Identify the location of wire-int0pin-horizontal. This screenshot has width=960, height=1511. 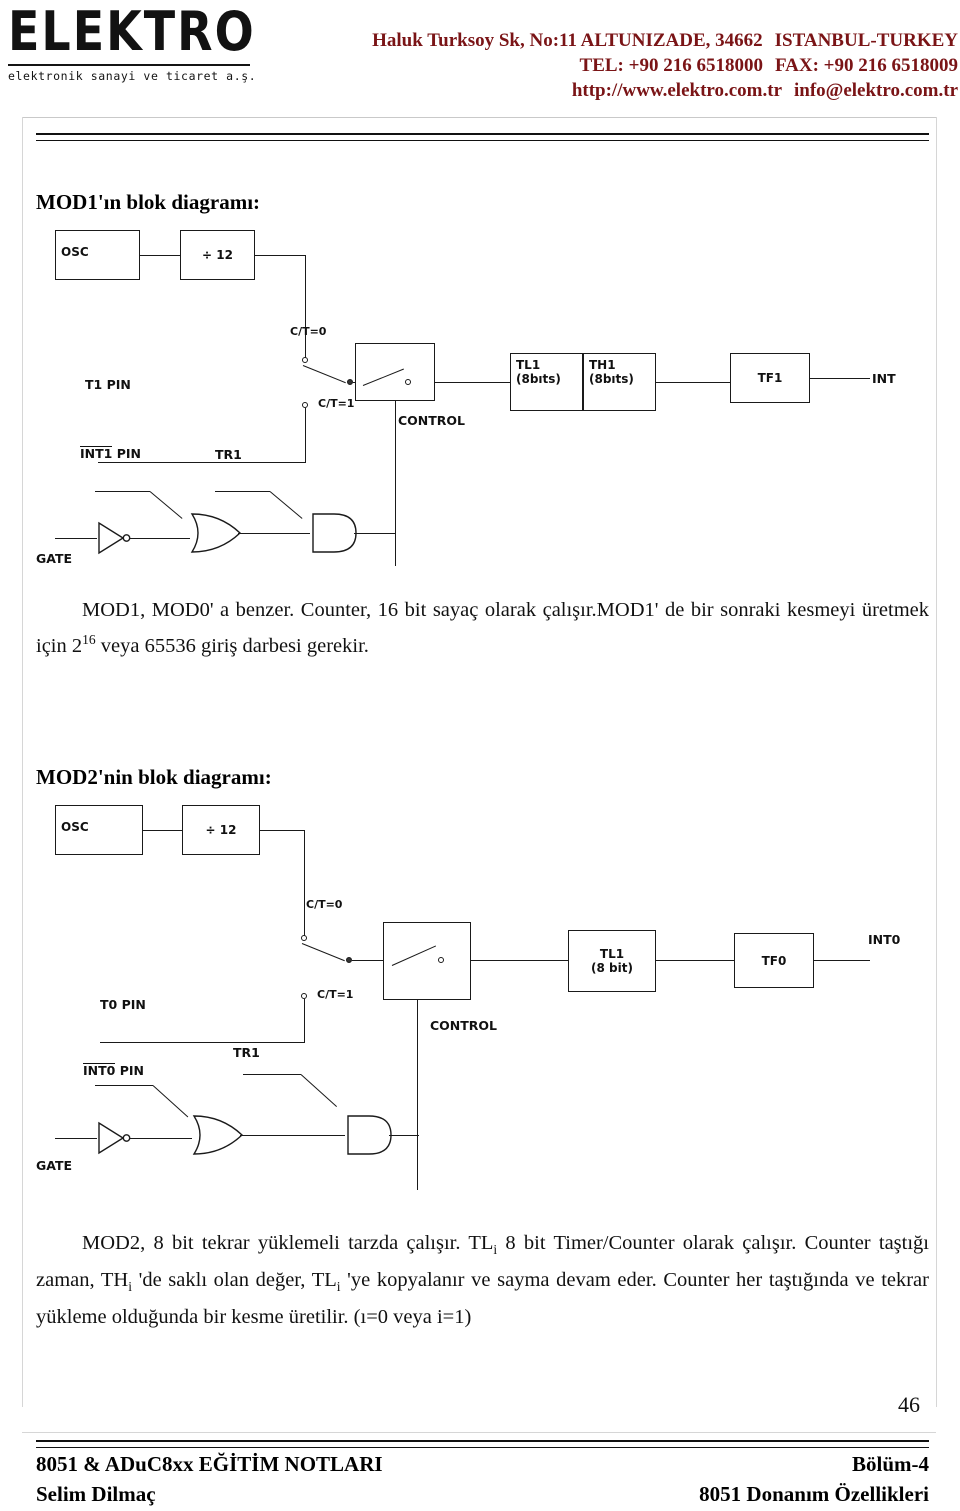
(124, 1085).